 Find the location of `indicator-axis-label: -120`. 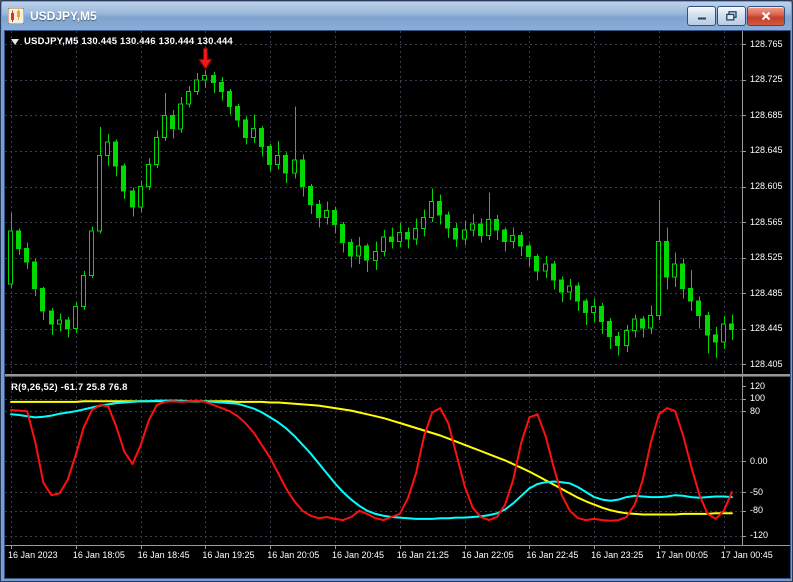

indicator-axis-label: -120 is located at coordinates (759, 535).